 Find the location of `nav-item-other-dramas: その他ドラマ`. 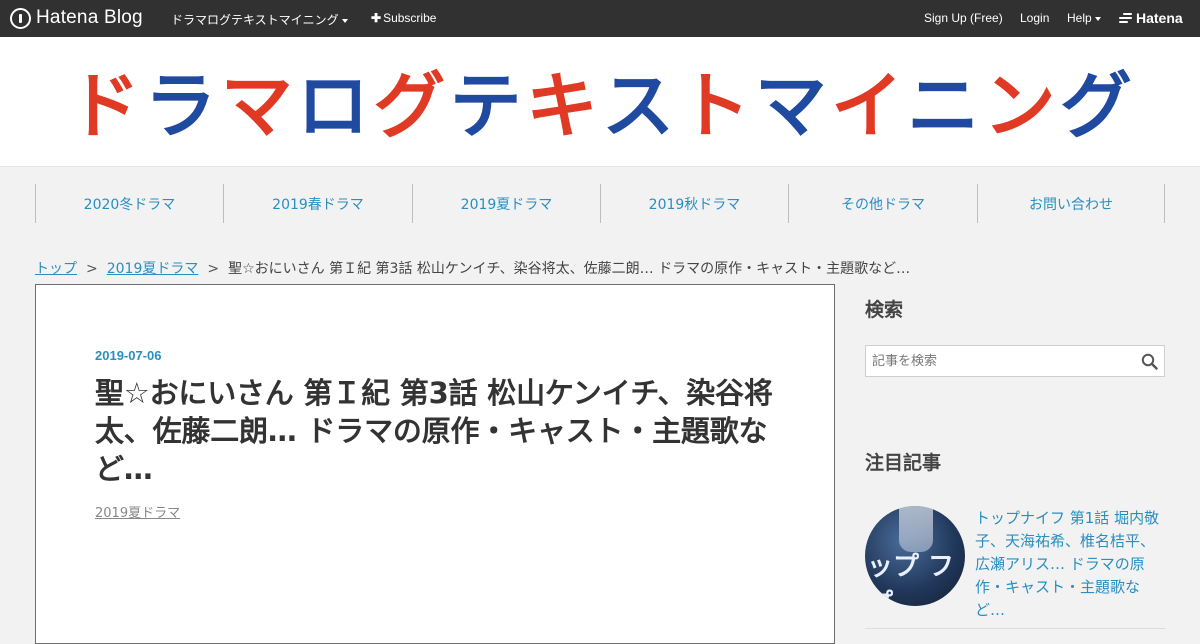

nav-item-other-dramas: その他ドラマ is located at coordinates (882, 203).